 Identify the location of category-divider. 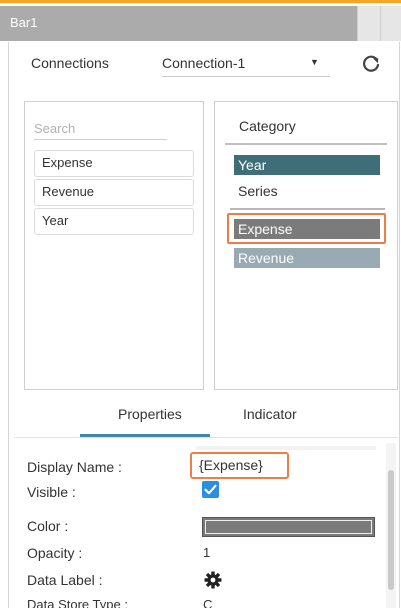
(306, 144).